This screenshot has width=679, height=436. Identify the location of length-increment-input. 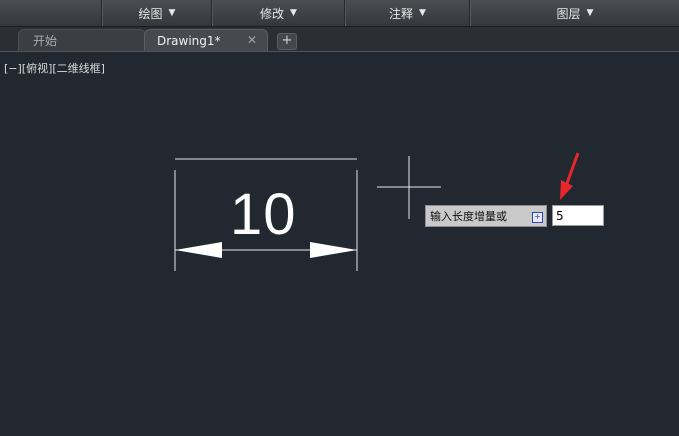
(578, 215).